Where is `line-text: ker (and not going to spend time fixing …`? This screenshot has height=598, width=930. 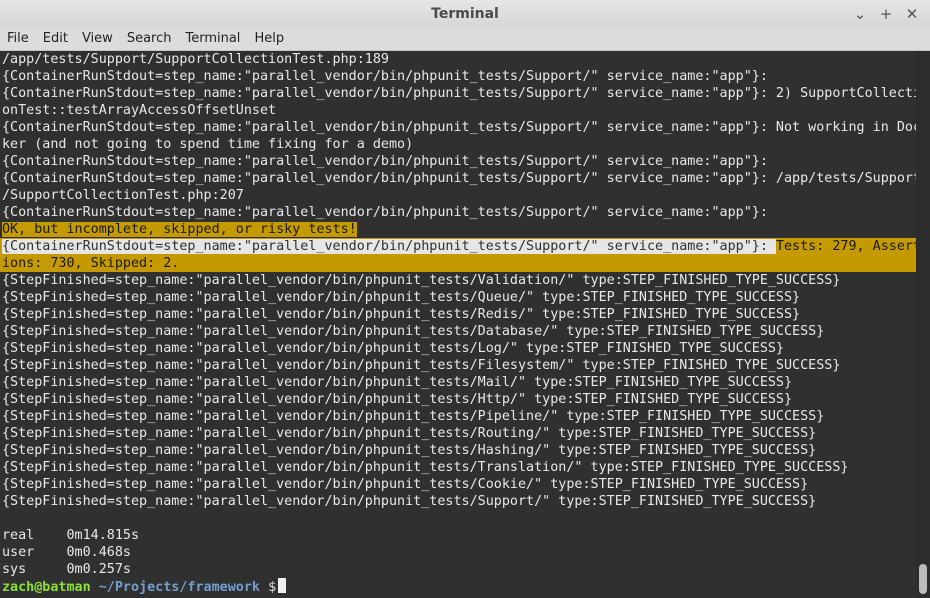
line-text: ker (and not going to spend time fixing … is located at coordinates (208, 144).